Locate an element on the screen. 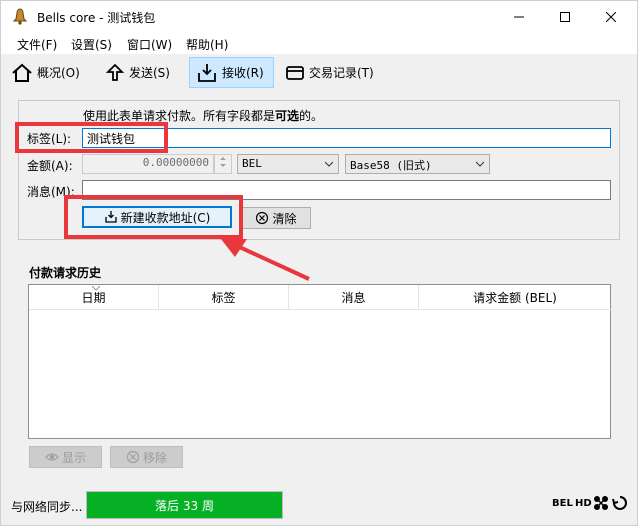  label-input: 测试钱包 is located at coordinates (346, 138).